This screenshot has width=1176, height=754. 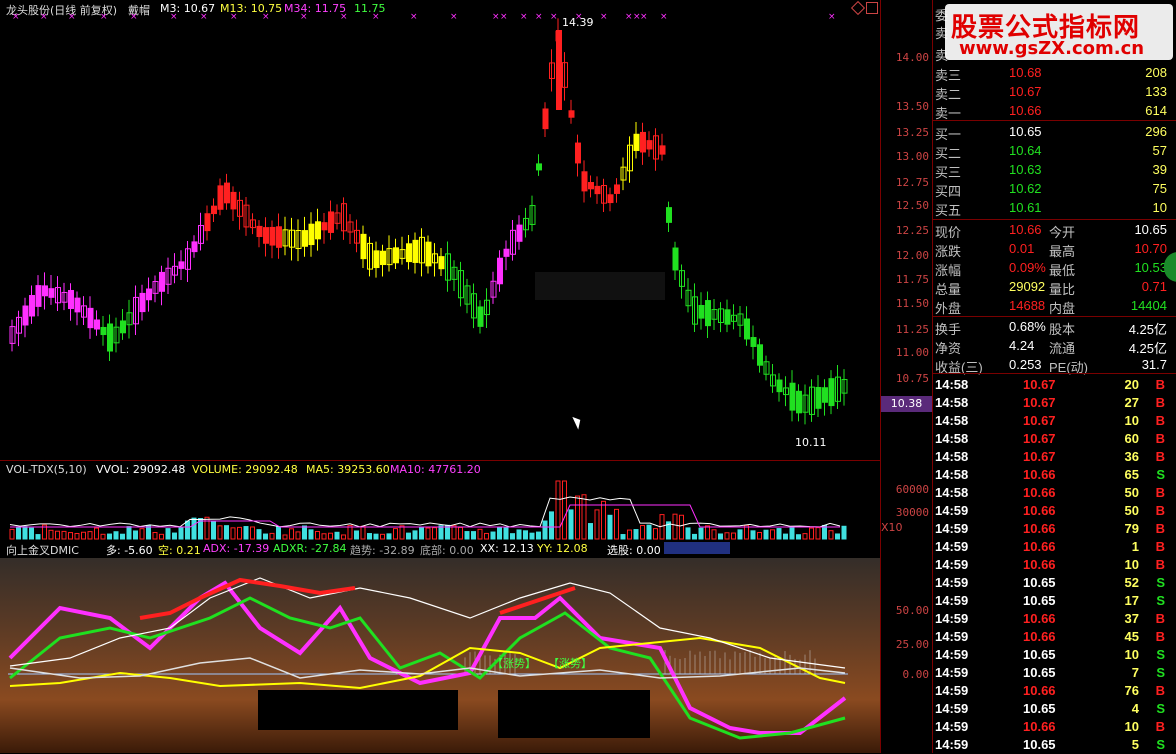 What do you see at coordinates (697, 548) in the screenshot?
I see `highlight-box` at bounding box center [697, 548].